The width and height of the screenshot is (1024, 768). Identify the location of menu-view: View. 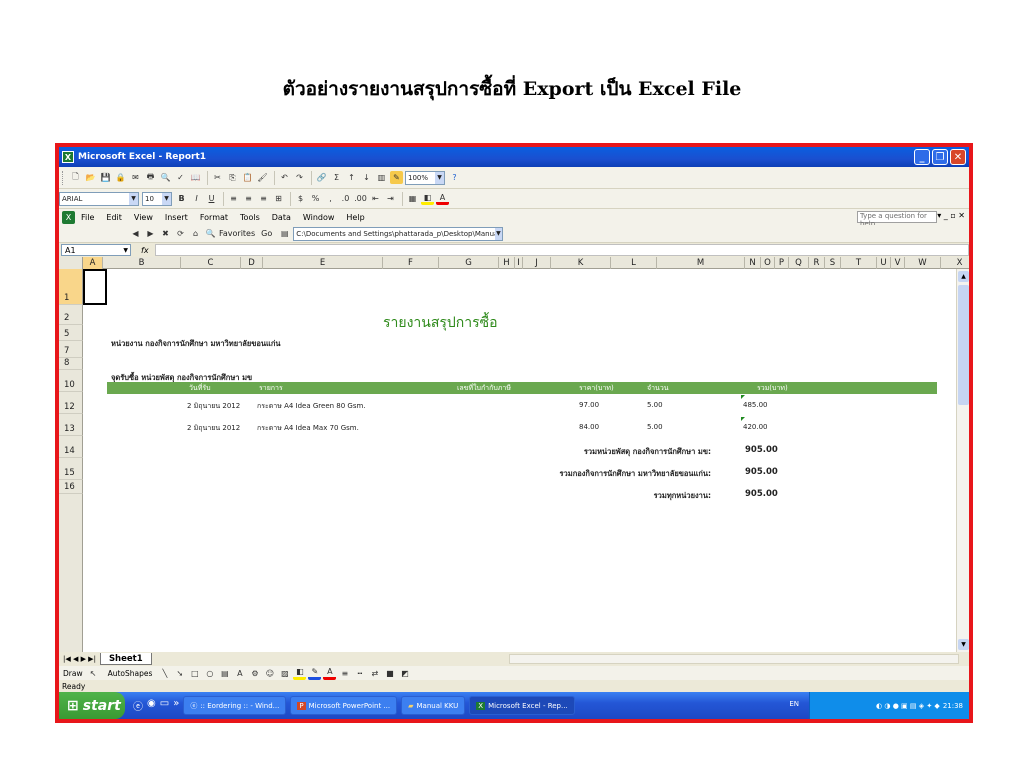
(143, 217).